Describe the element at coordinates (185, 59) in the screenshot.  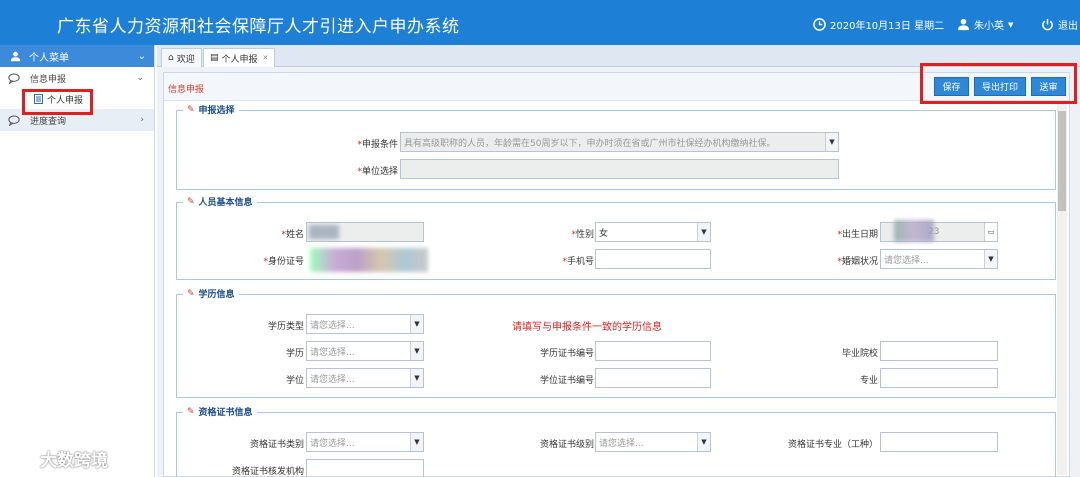
I see `tab-label: 欢迎` at that location.